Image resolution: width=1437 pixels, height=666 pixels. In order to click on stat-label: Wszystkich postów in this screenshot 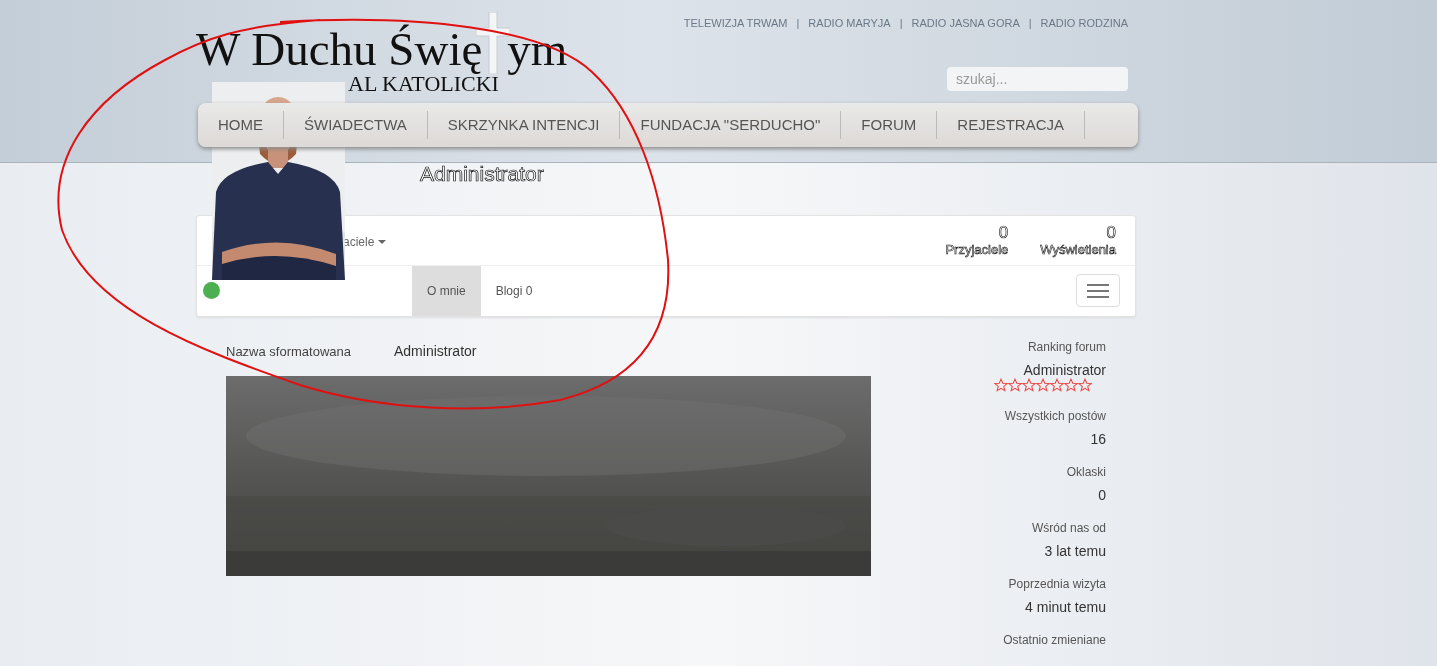, I will do `click(1055, 416)`.